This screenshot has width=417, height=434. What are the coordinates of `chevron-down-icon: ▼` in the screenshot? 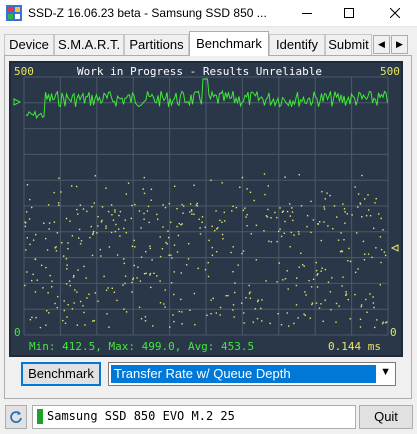 It's located at (385, 372).